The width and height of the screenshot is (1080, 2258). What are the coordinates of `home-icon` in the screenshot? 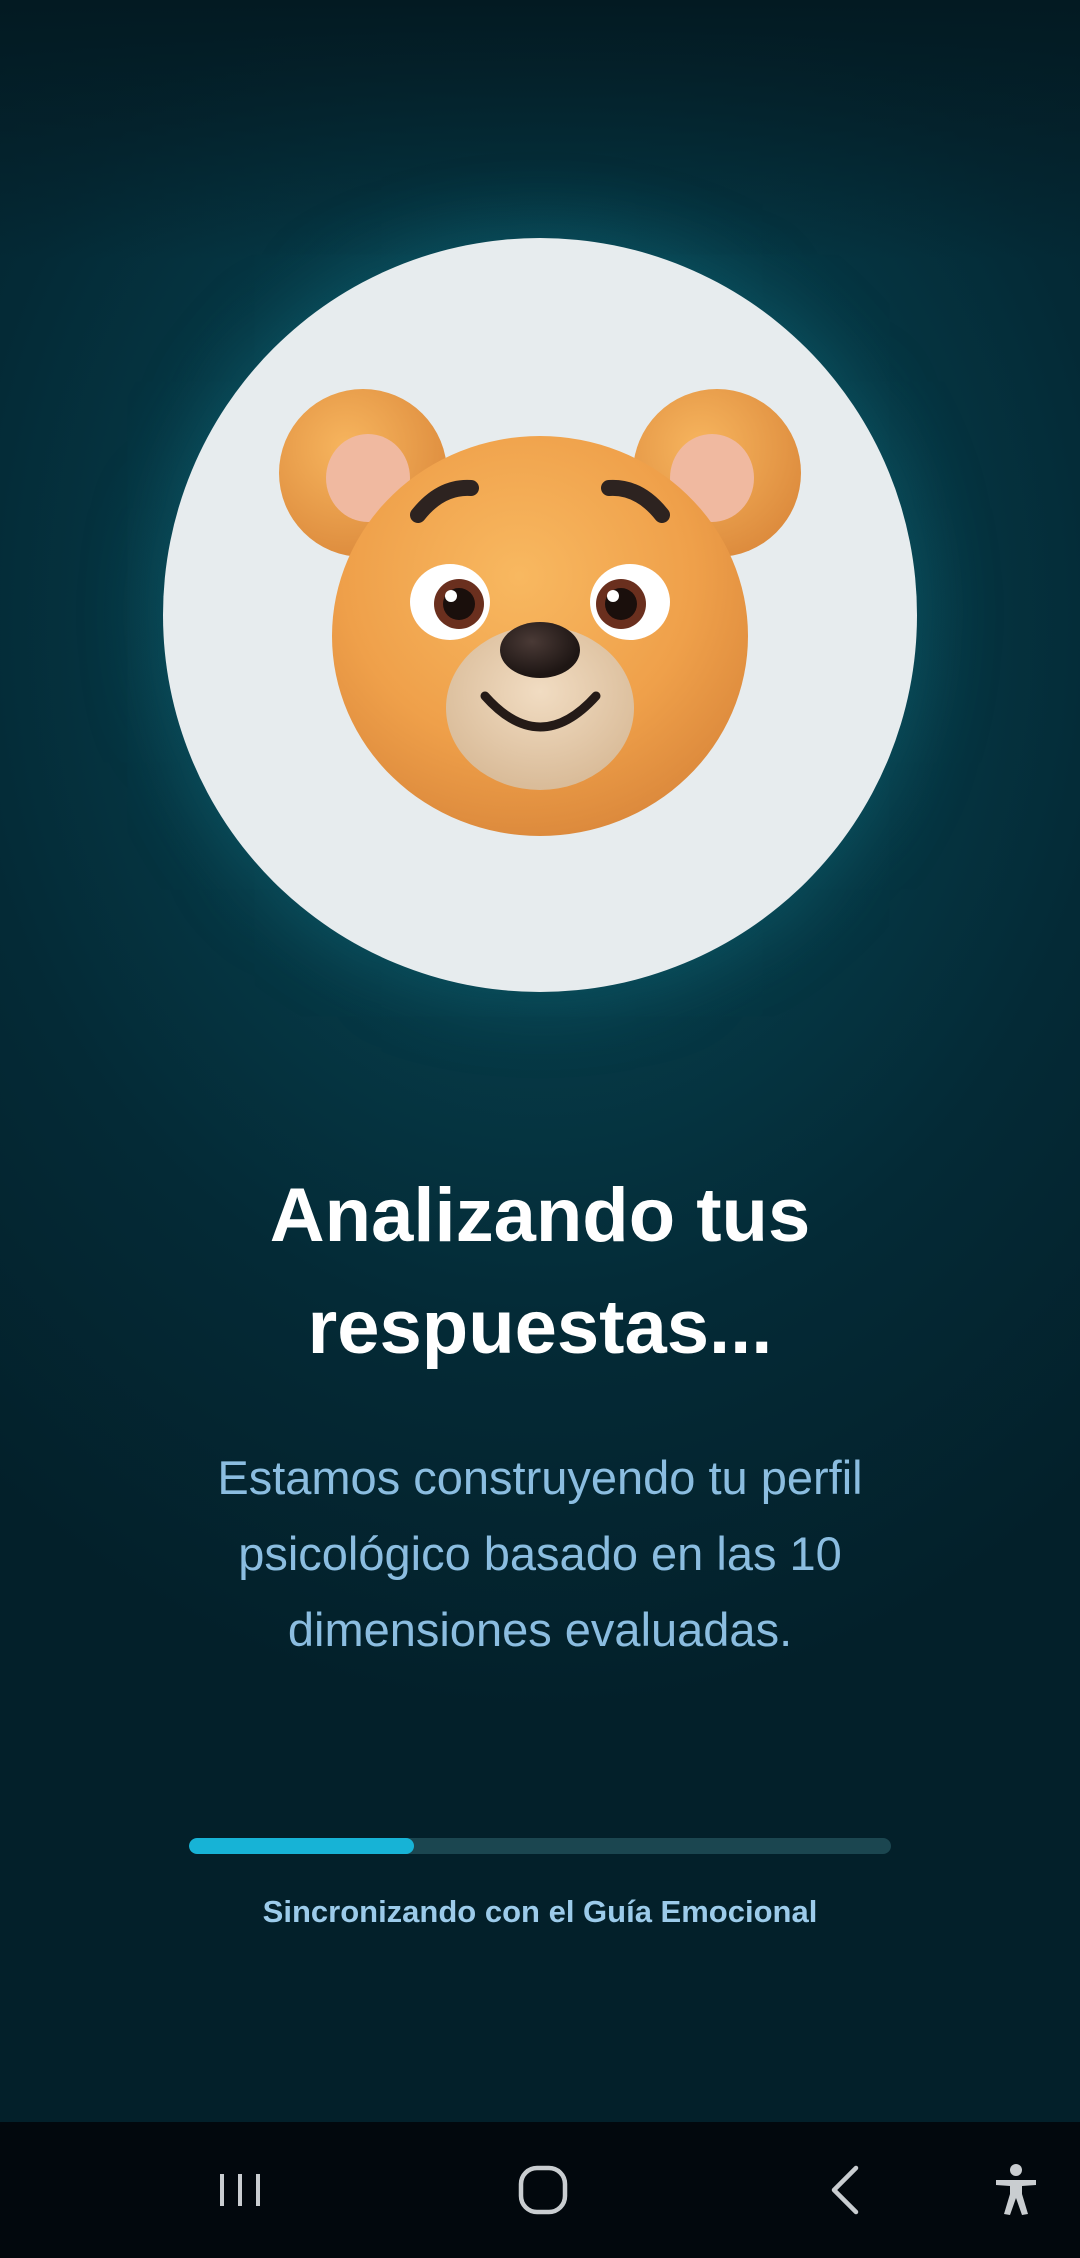 It's located at (543, 2190).